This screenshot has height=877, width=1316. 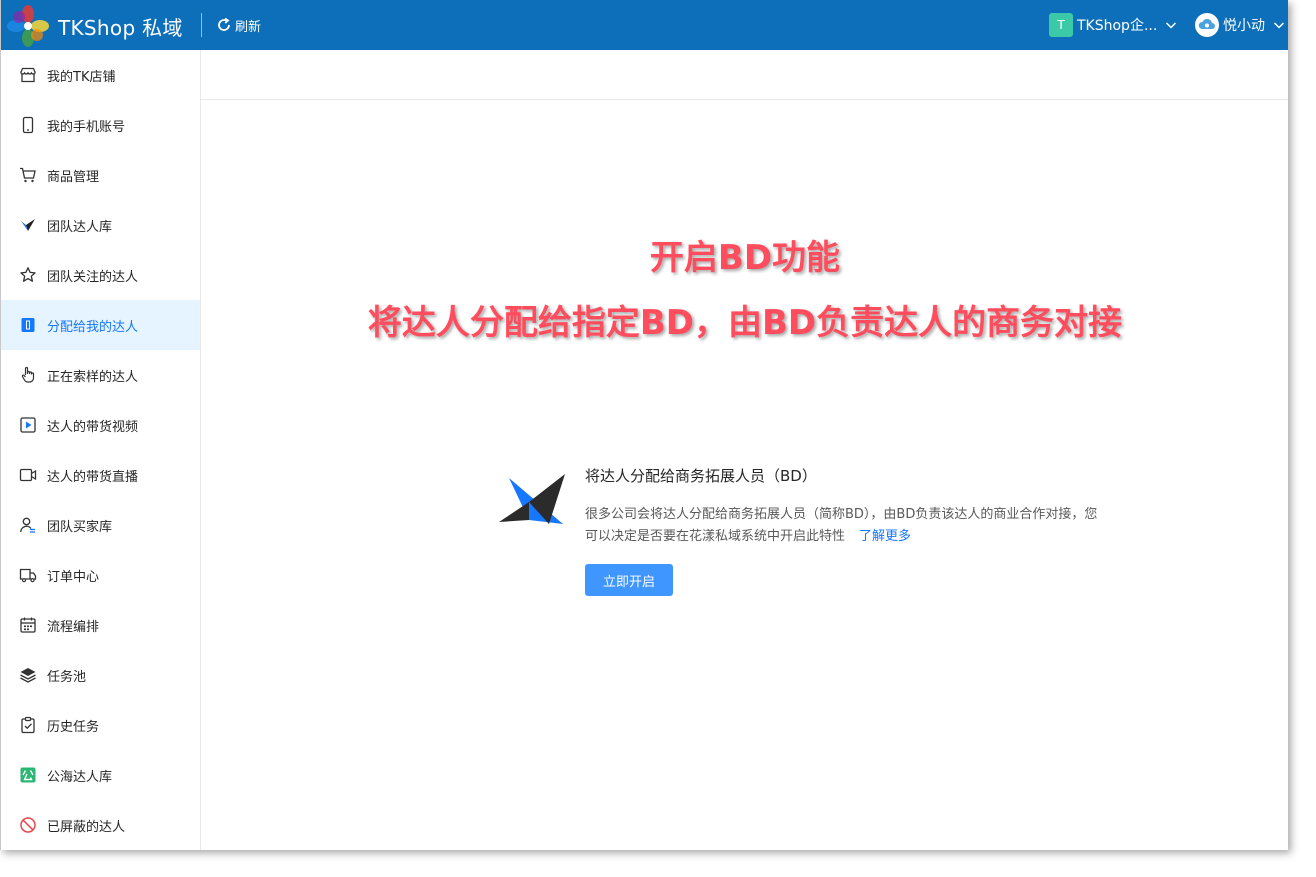 What do you see at coordinates (28, 525) in the screenshot?
I see `buyer-icon` at bounding box center [28, 525].